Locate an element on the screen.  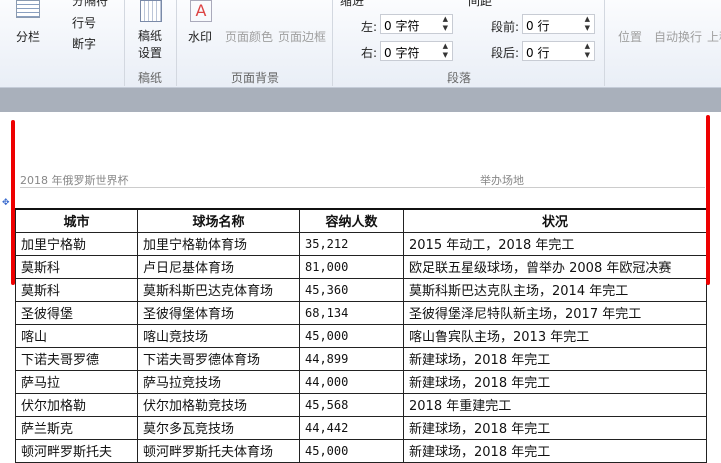
page-background-group-label: 页面背景 is located at coordinates (255, 78).